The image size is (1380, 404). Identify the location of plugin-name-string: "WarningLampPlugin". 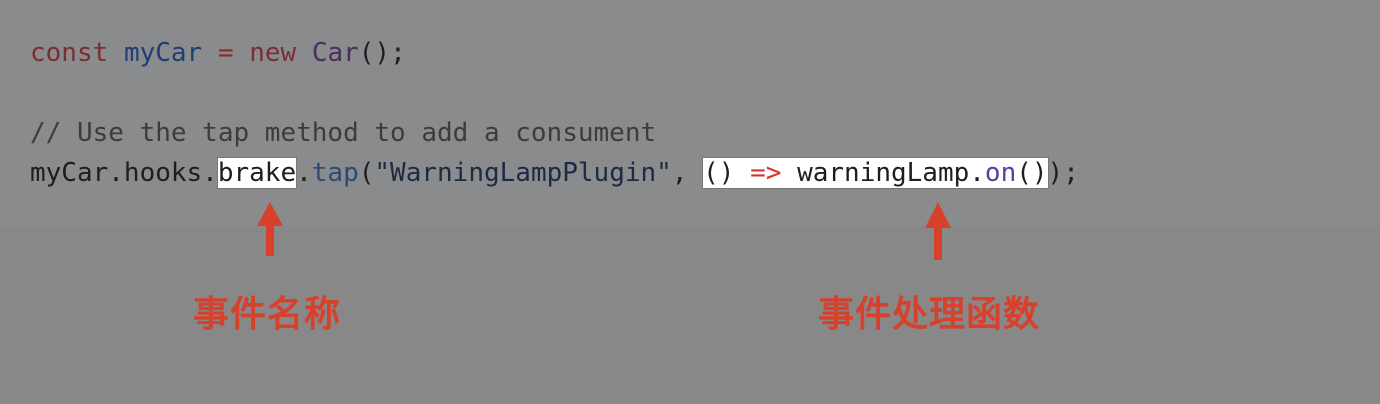
(523, 173).